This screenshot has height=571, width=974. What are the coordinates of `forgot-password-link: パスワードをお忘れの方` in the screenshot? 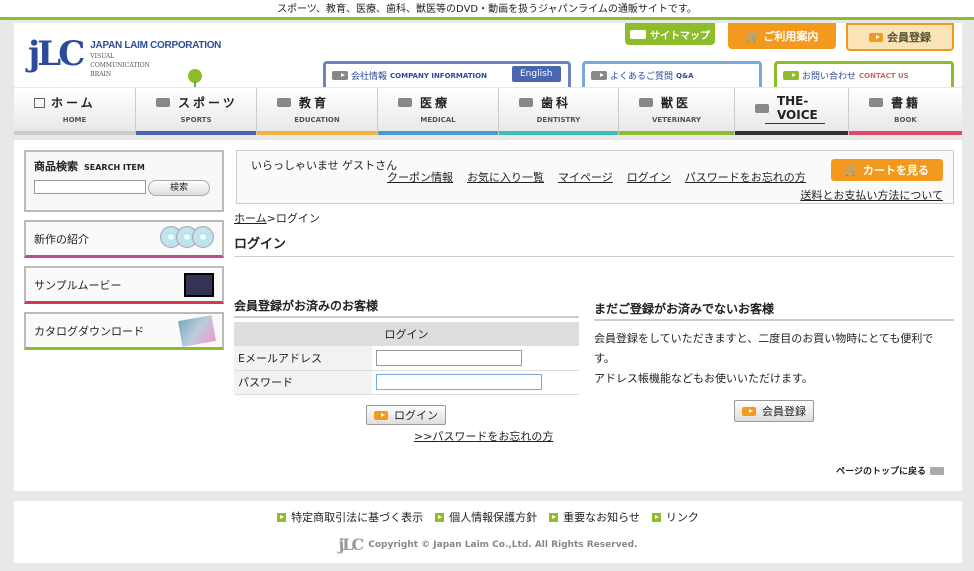 It's located at (745, 177).